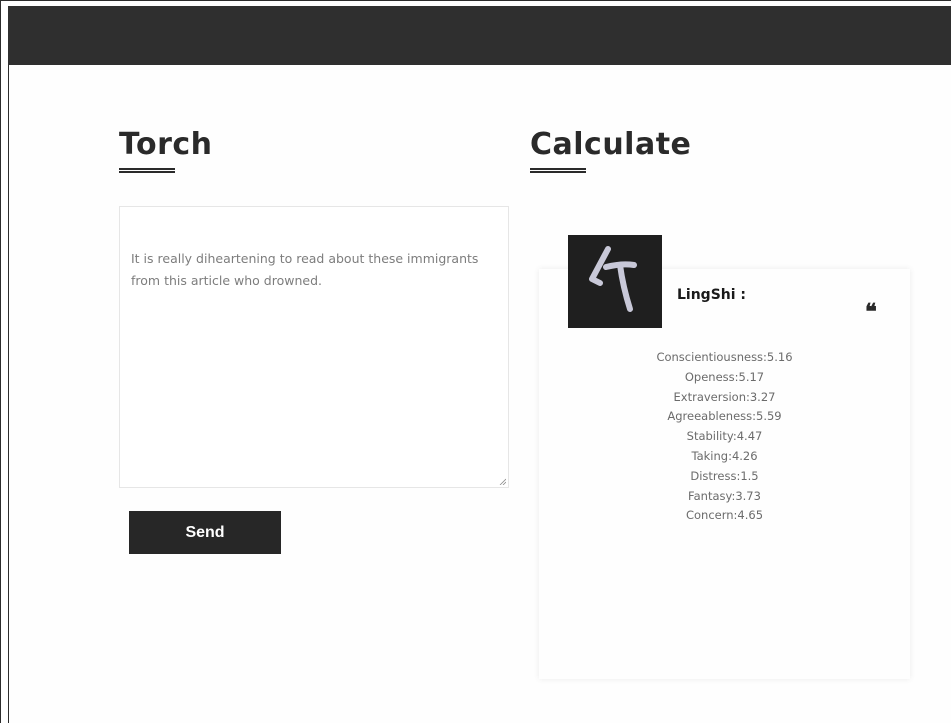  What do you see at coordinates (205, 532) in the screenshot?
I see `send-button: Send` at bounding box center [205, 532].